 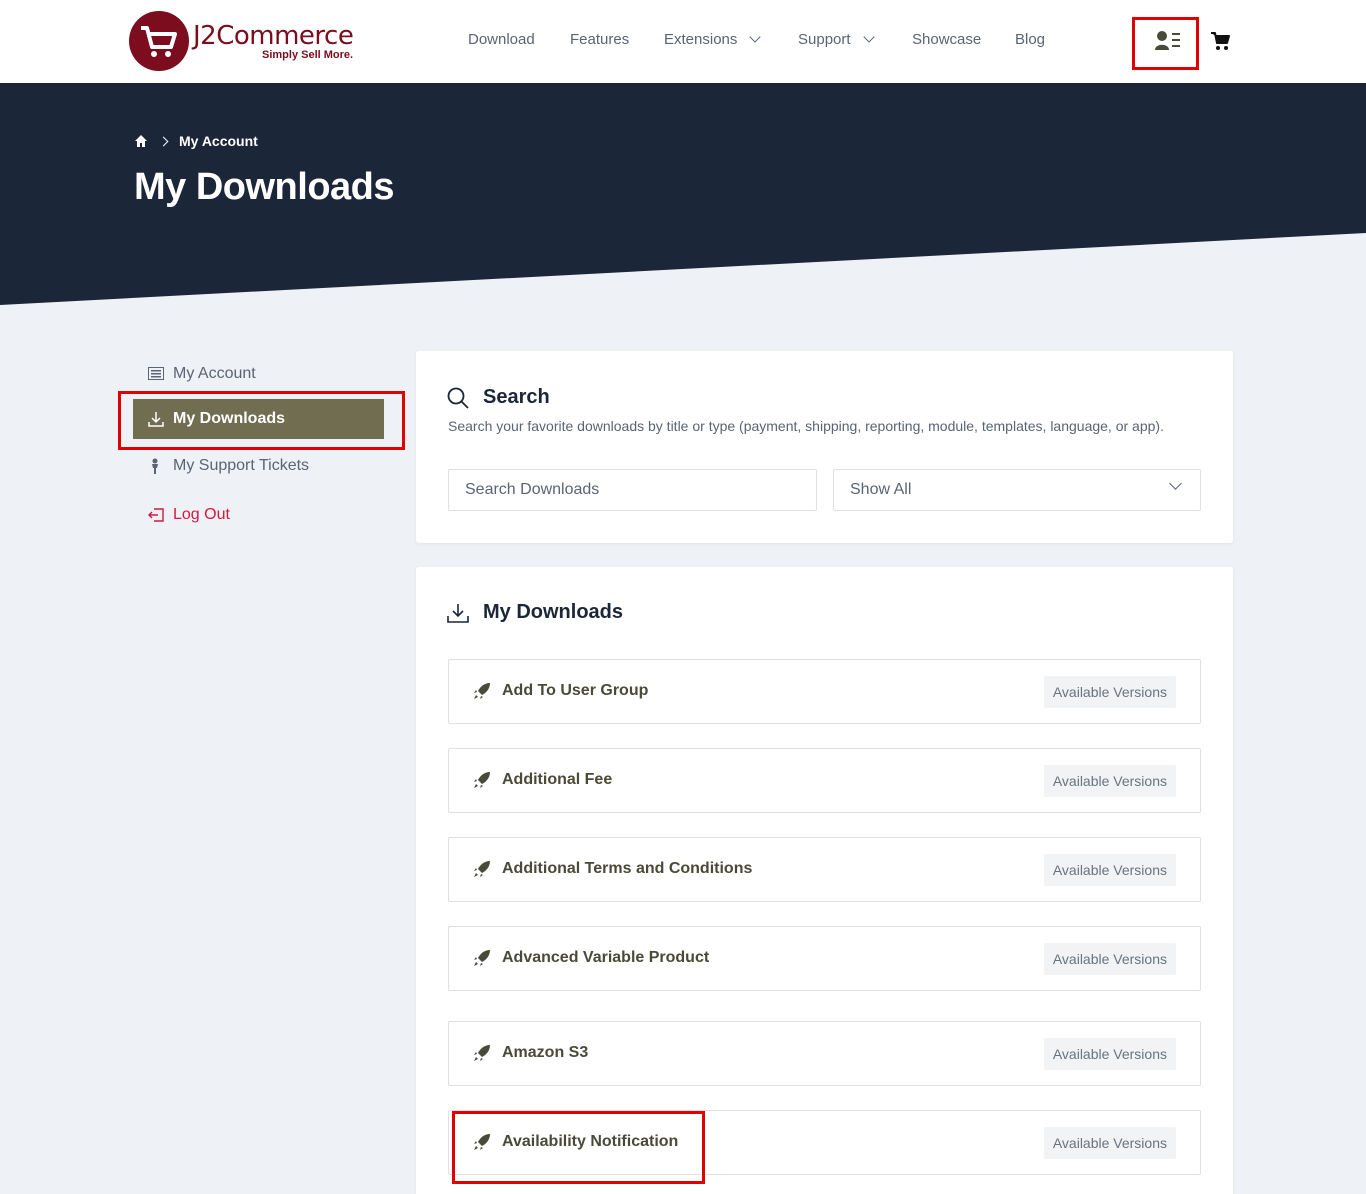 What do you see at coordinates (201, 514) in the screenshot?
I see `sidebar-item-label: Log Out` at bounding box center [201, 514].